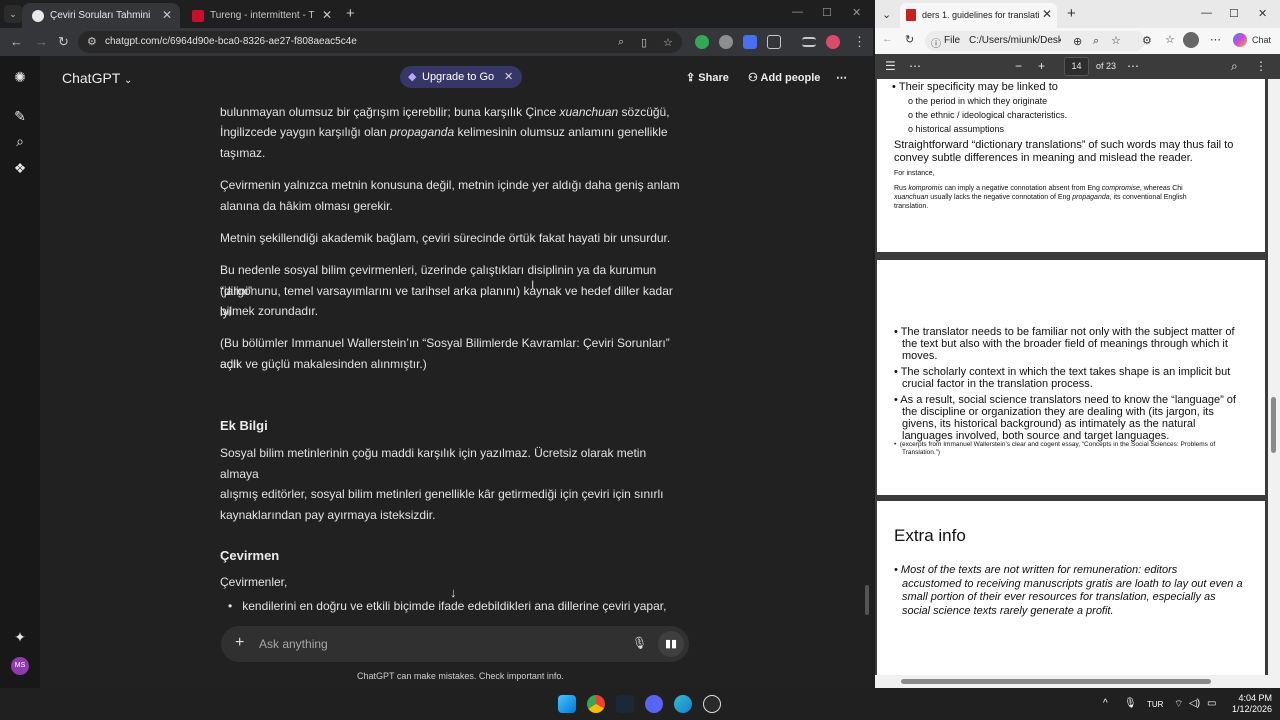 This screenshot has width=1280, height=720. What do you see at coordinates (1261, 40) in the screenshot?
I see `chat-button: Chat` at bounding box center [1261, 40].